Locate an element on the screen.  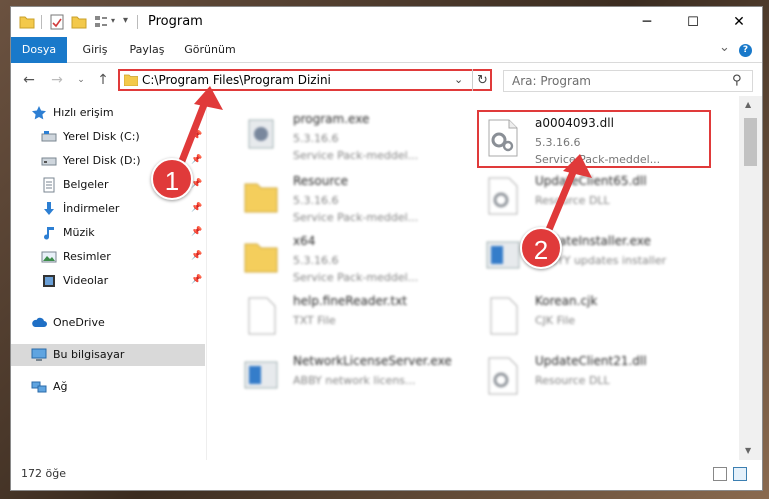
details-view-icon is located at coordinates (720, 474).